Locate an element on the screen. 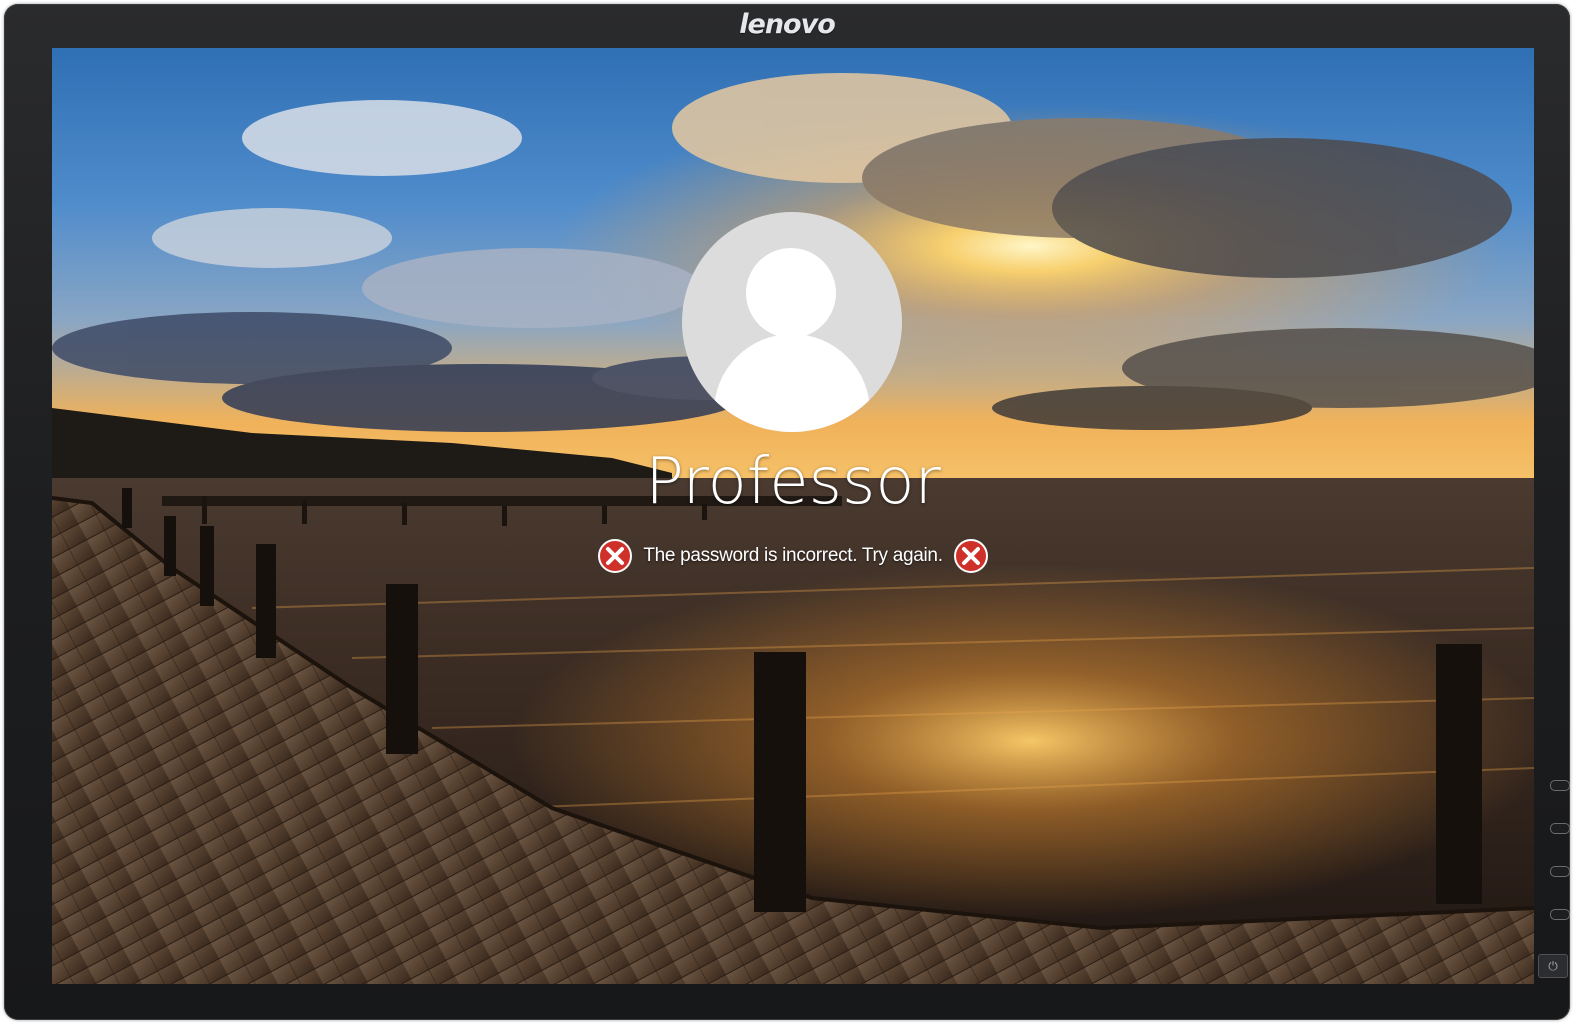 The height and width of the screenshot is (1023, 1576). monitor-up-button is located at coordinates (1560, 828).